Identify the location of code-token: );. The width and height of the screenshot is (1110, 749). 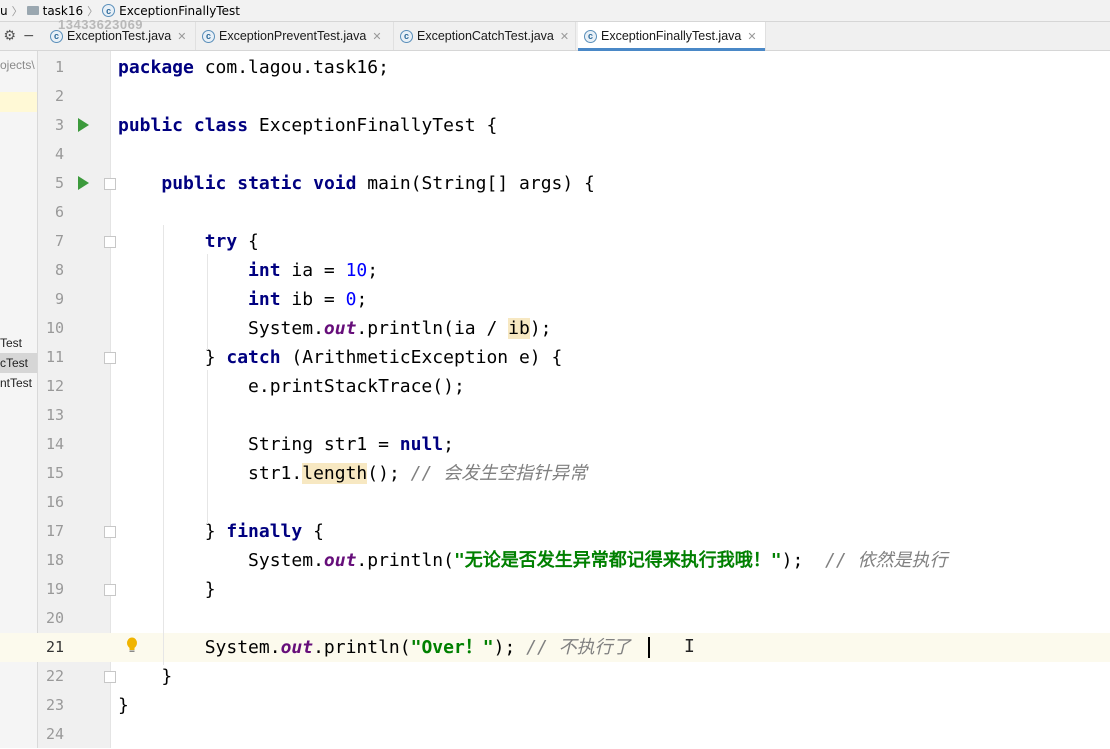
(803, 560).